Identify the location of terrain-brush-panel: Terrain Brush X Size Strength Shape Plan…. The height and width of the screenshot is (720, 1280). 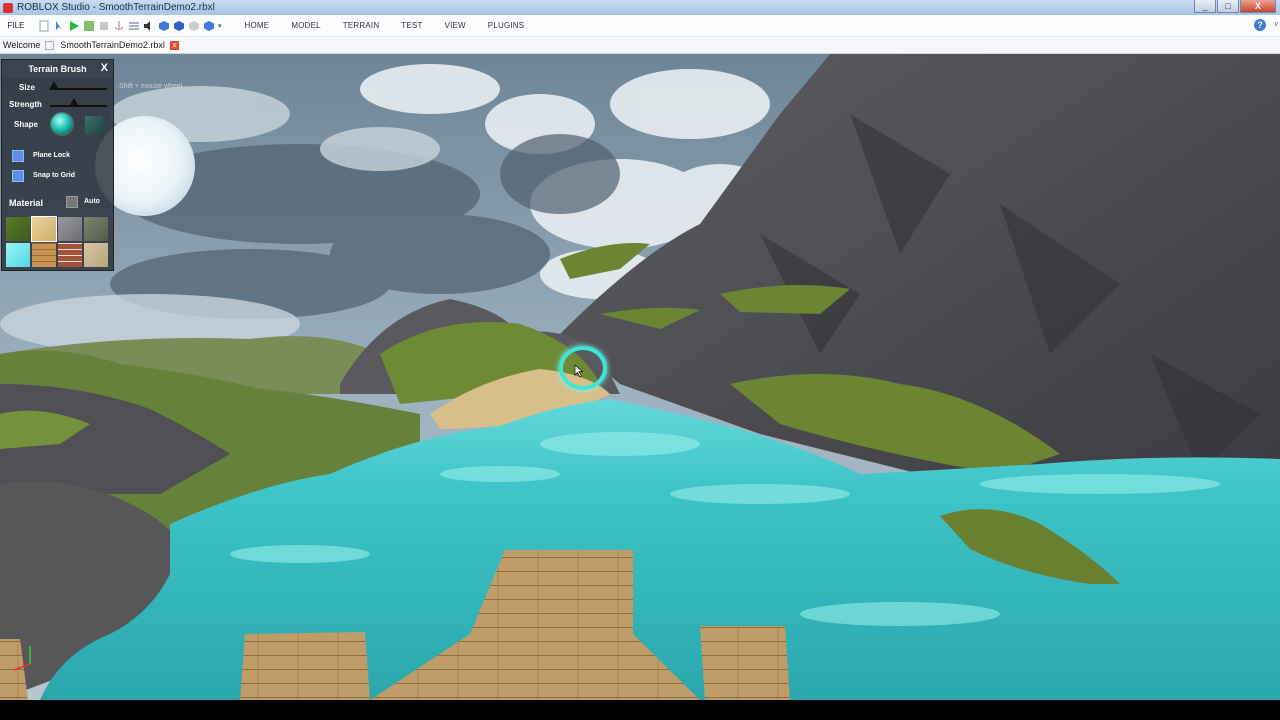
(57, 165).